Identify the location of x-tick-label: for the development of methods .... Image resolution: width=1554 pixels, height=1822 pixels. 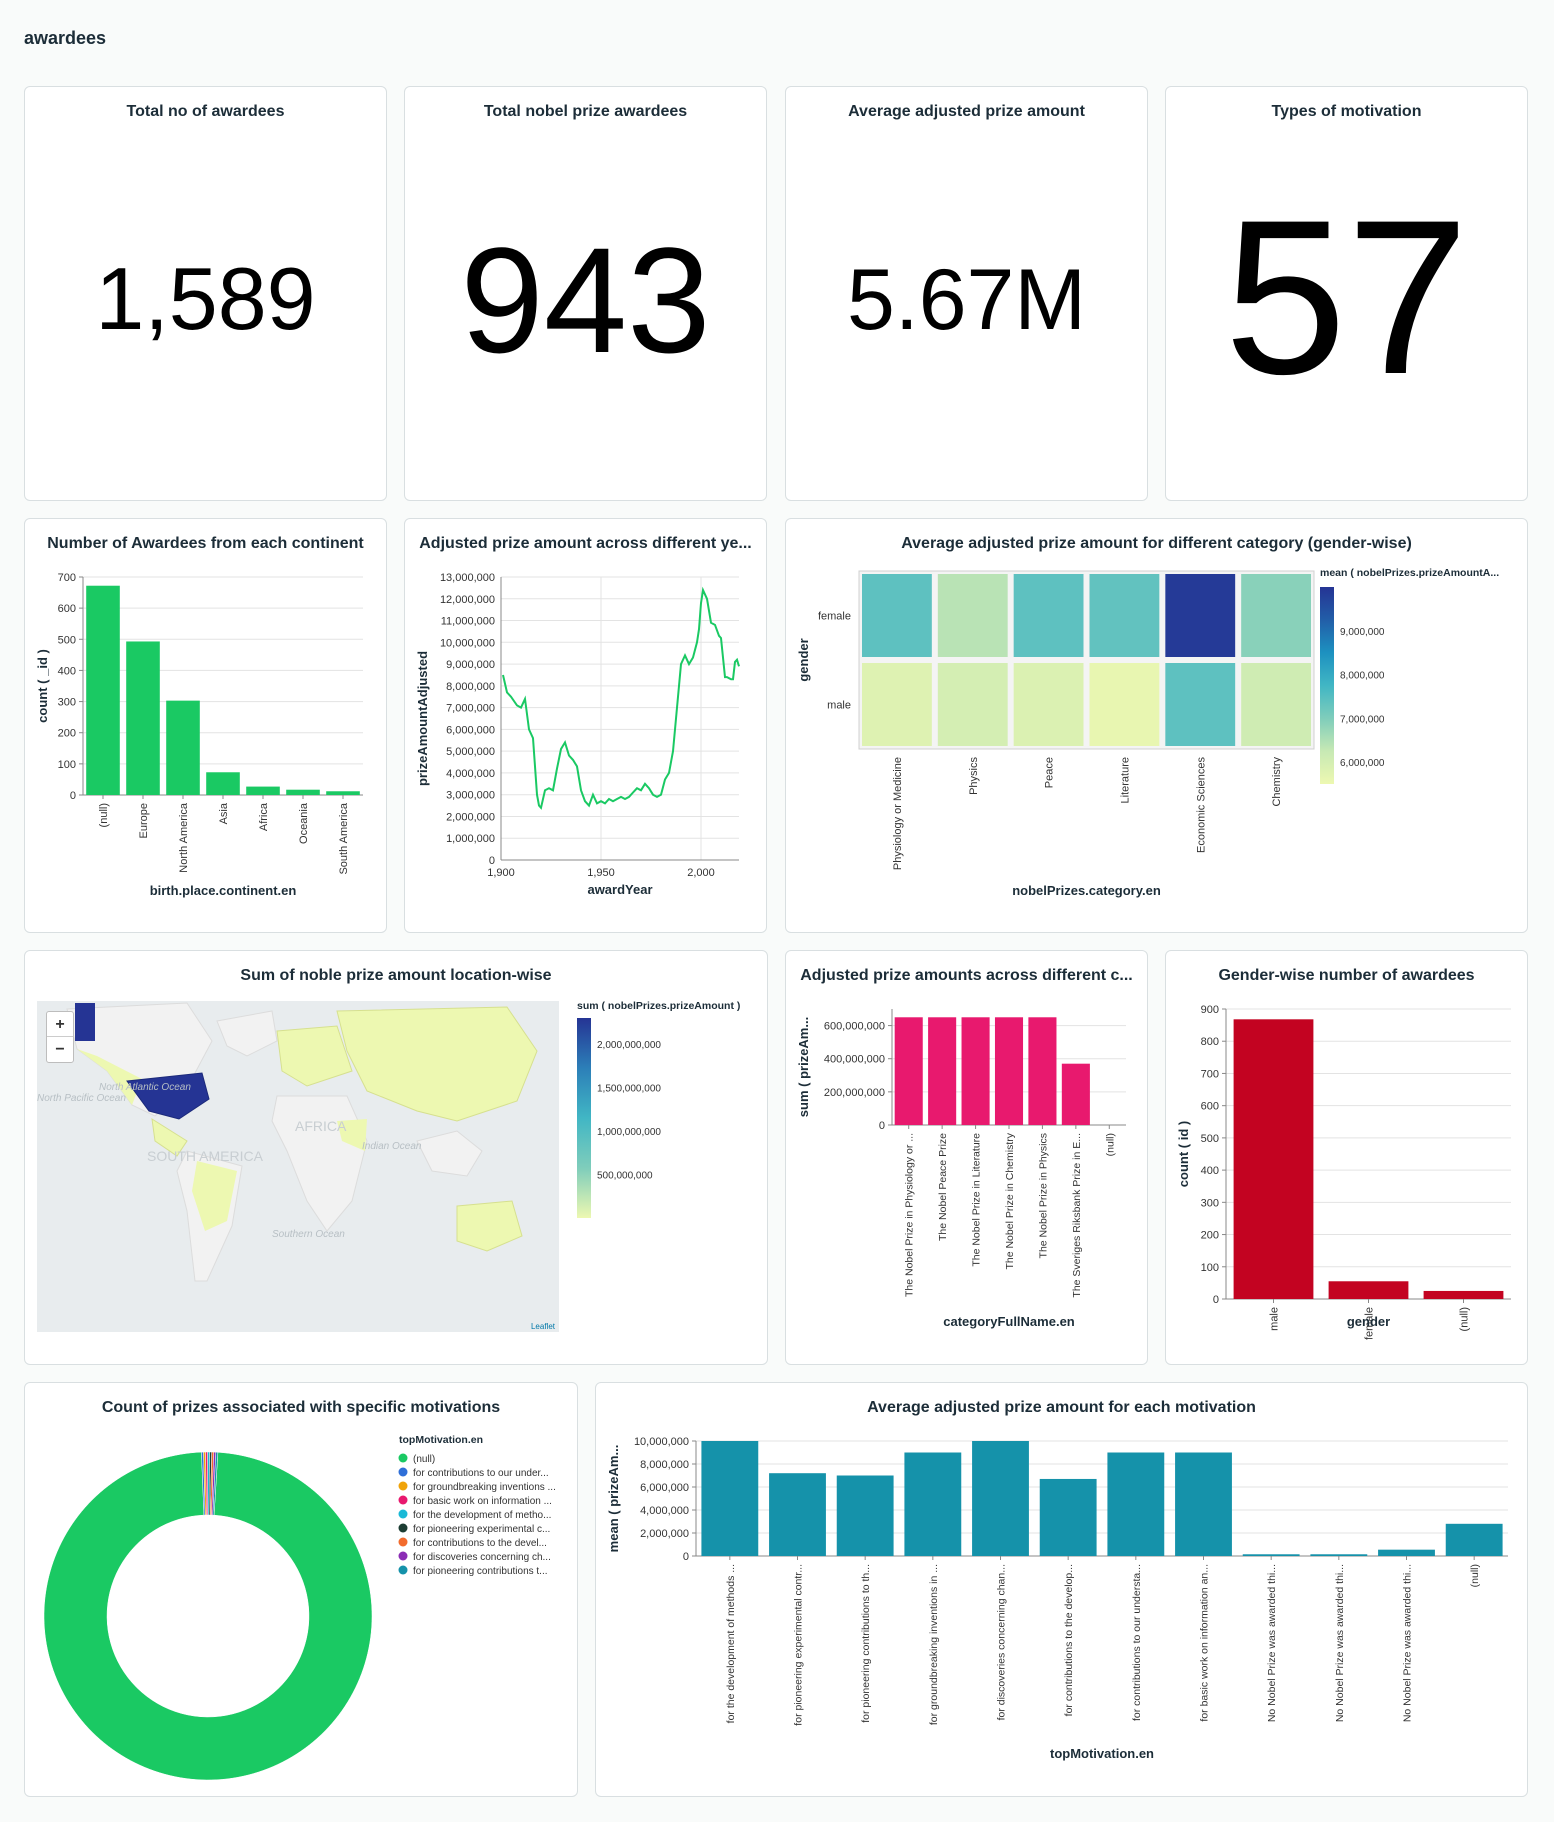
(731, 1643).